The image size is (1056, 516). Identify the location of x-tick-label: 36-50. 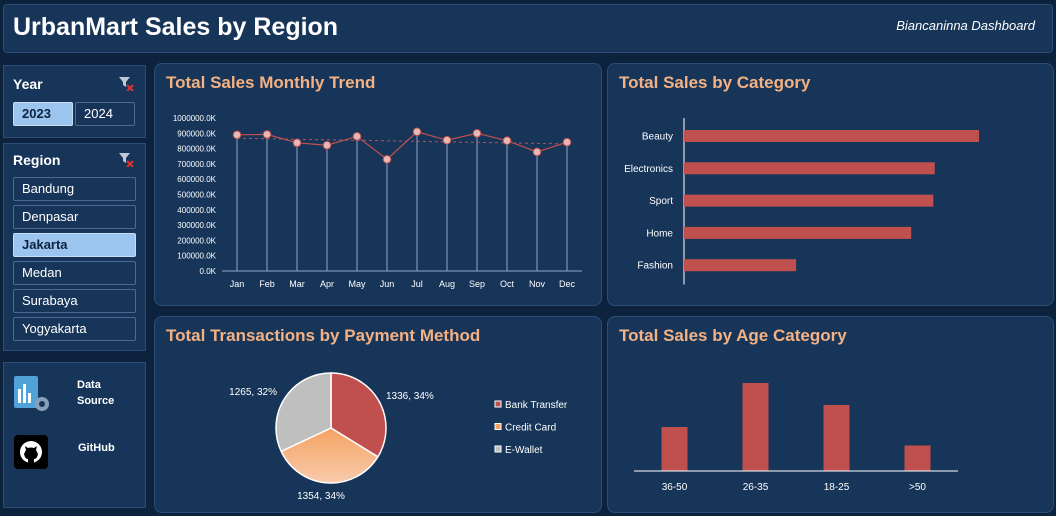
(675, 487).